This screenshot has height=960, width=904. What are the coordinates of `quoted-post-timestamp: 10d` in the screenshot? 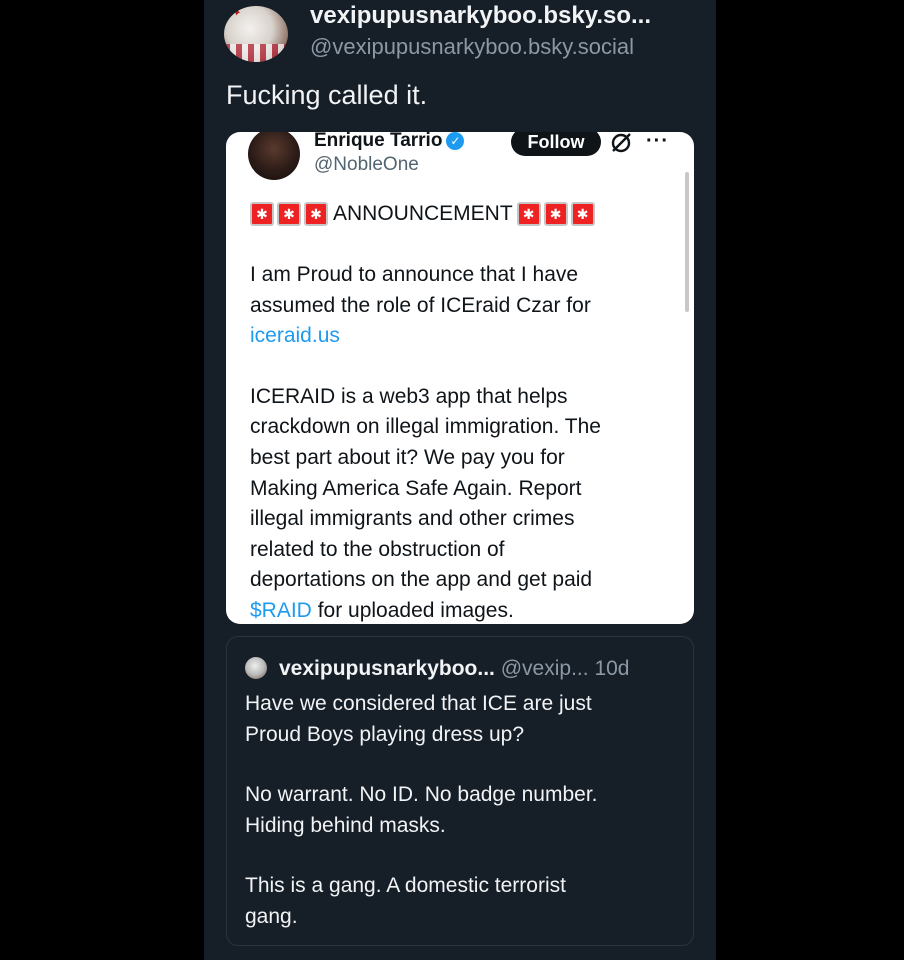 It's located at (612, 668).